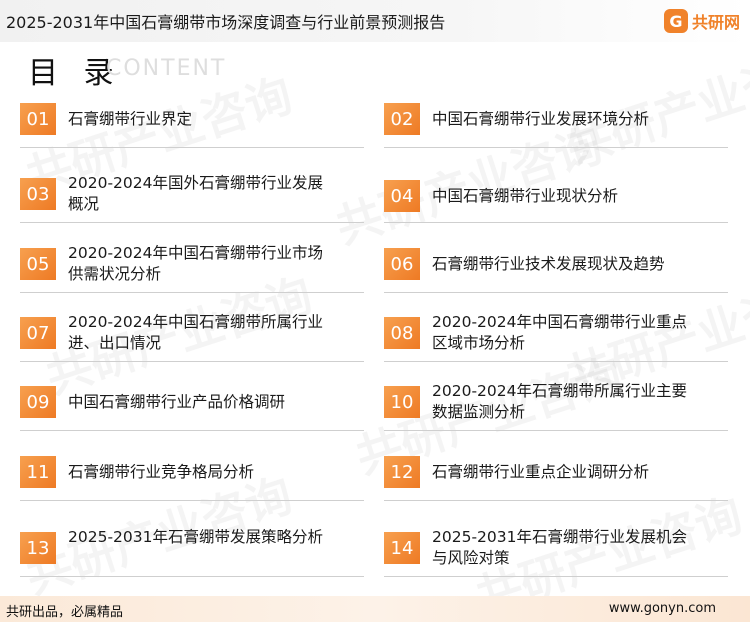  Describe the element at coordinates (675, 21) in the screenshot. I see `brand-mark-icon: G` at that location.